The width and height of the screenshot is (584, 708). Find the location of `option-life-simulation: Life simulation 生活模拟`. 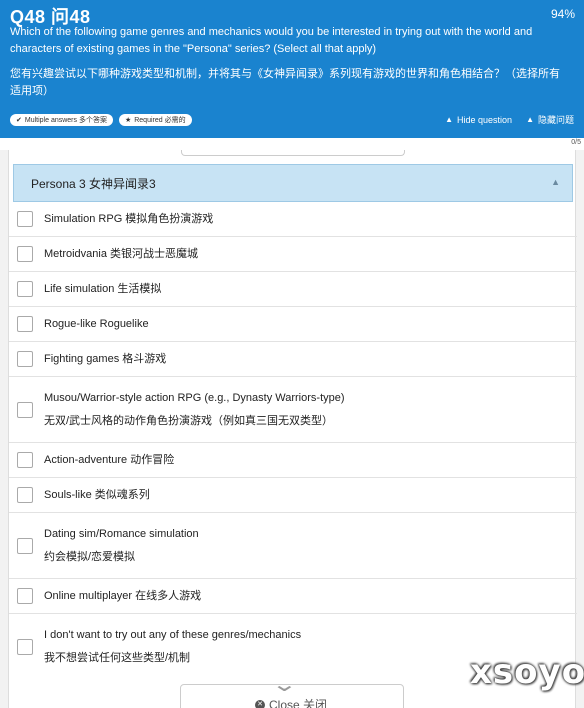

option-life-simulation: Life simulation 生活模拟 is located at coordinates (293, 289).